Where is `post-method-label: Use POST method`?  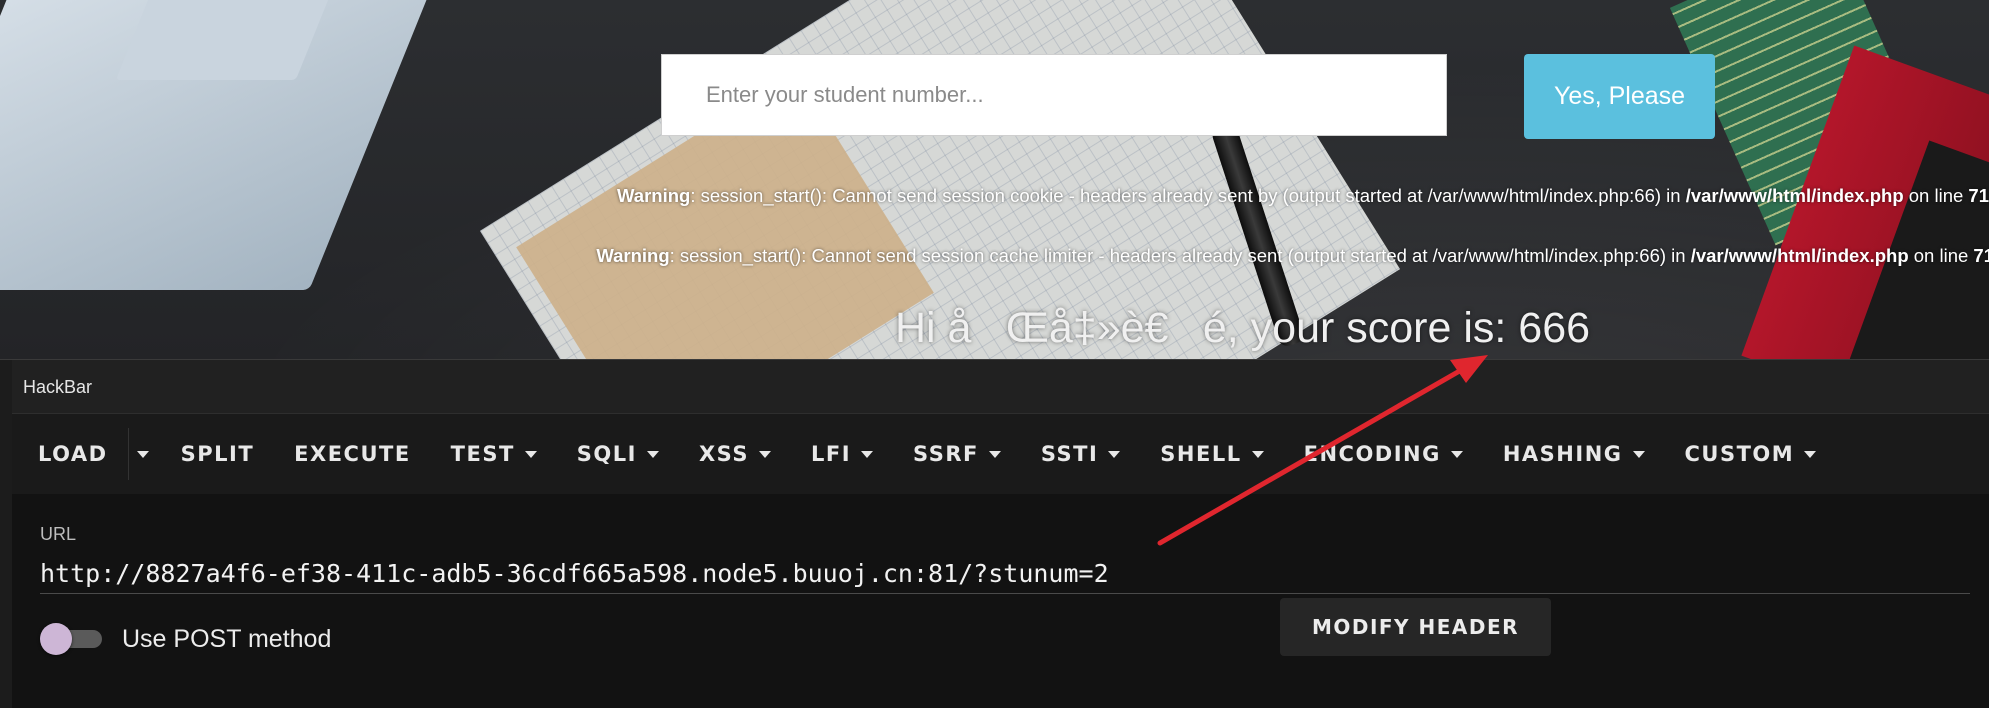 post-method-label: Use POST method is located at coordinates (227, 639).